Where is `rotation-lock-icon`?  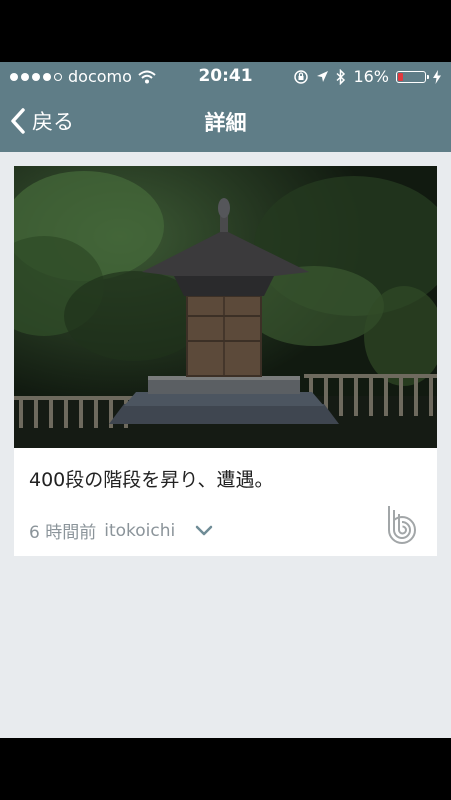
rotation-lock-icon is located at coordinates (301, 76).